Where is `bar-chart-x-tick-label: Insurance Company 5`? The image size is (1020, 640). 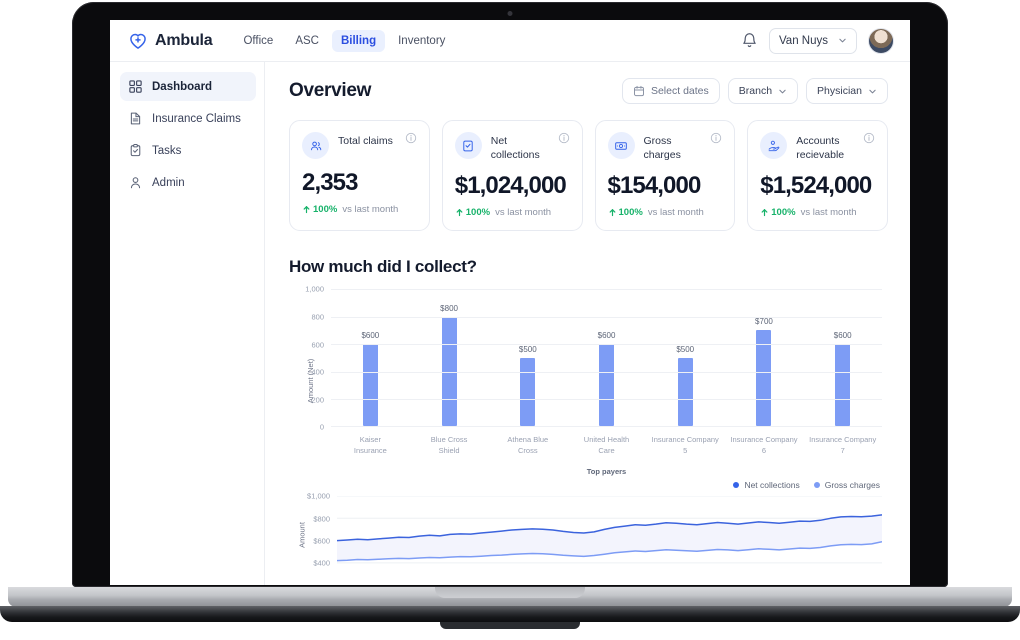
bar-chart-x-tick-label: Insurance Company 5 is located at coordinates (685, 445).